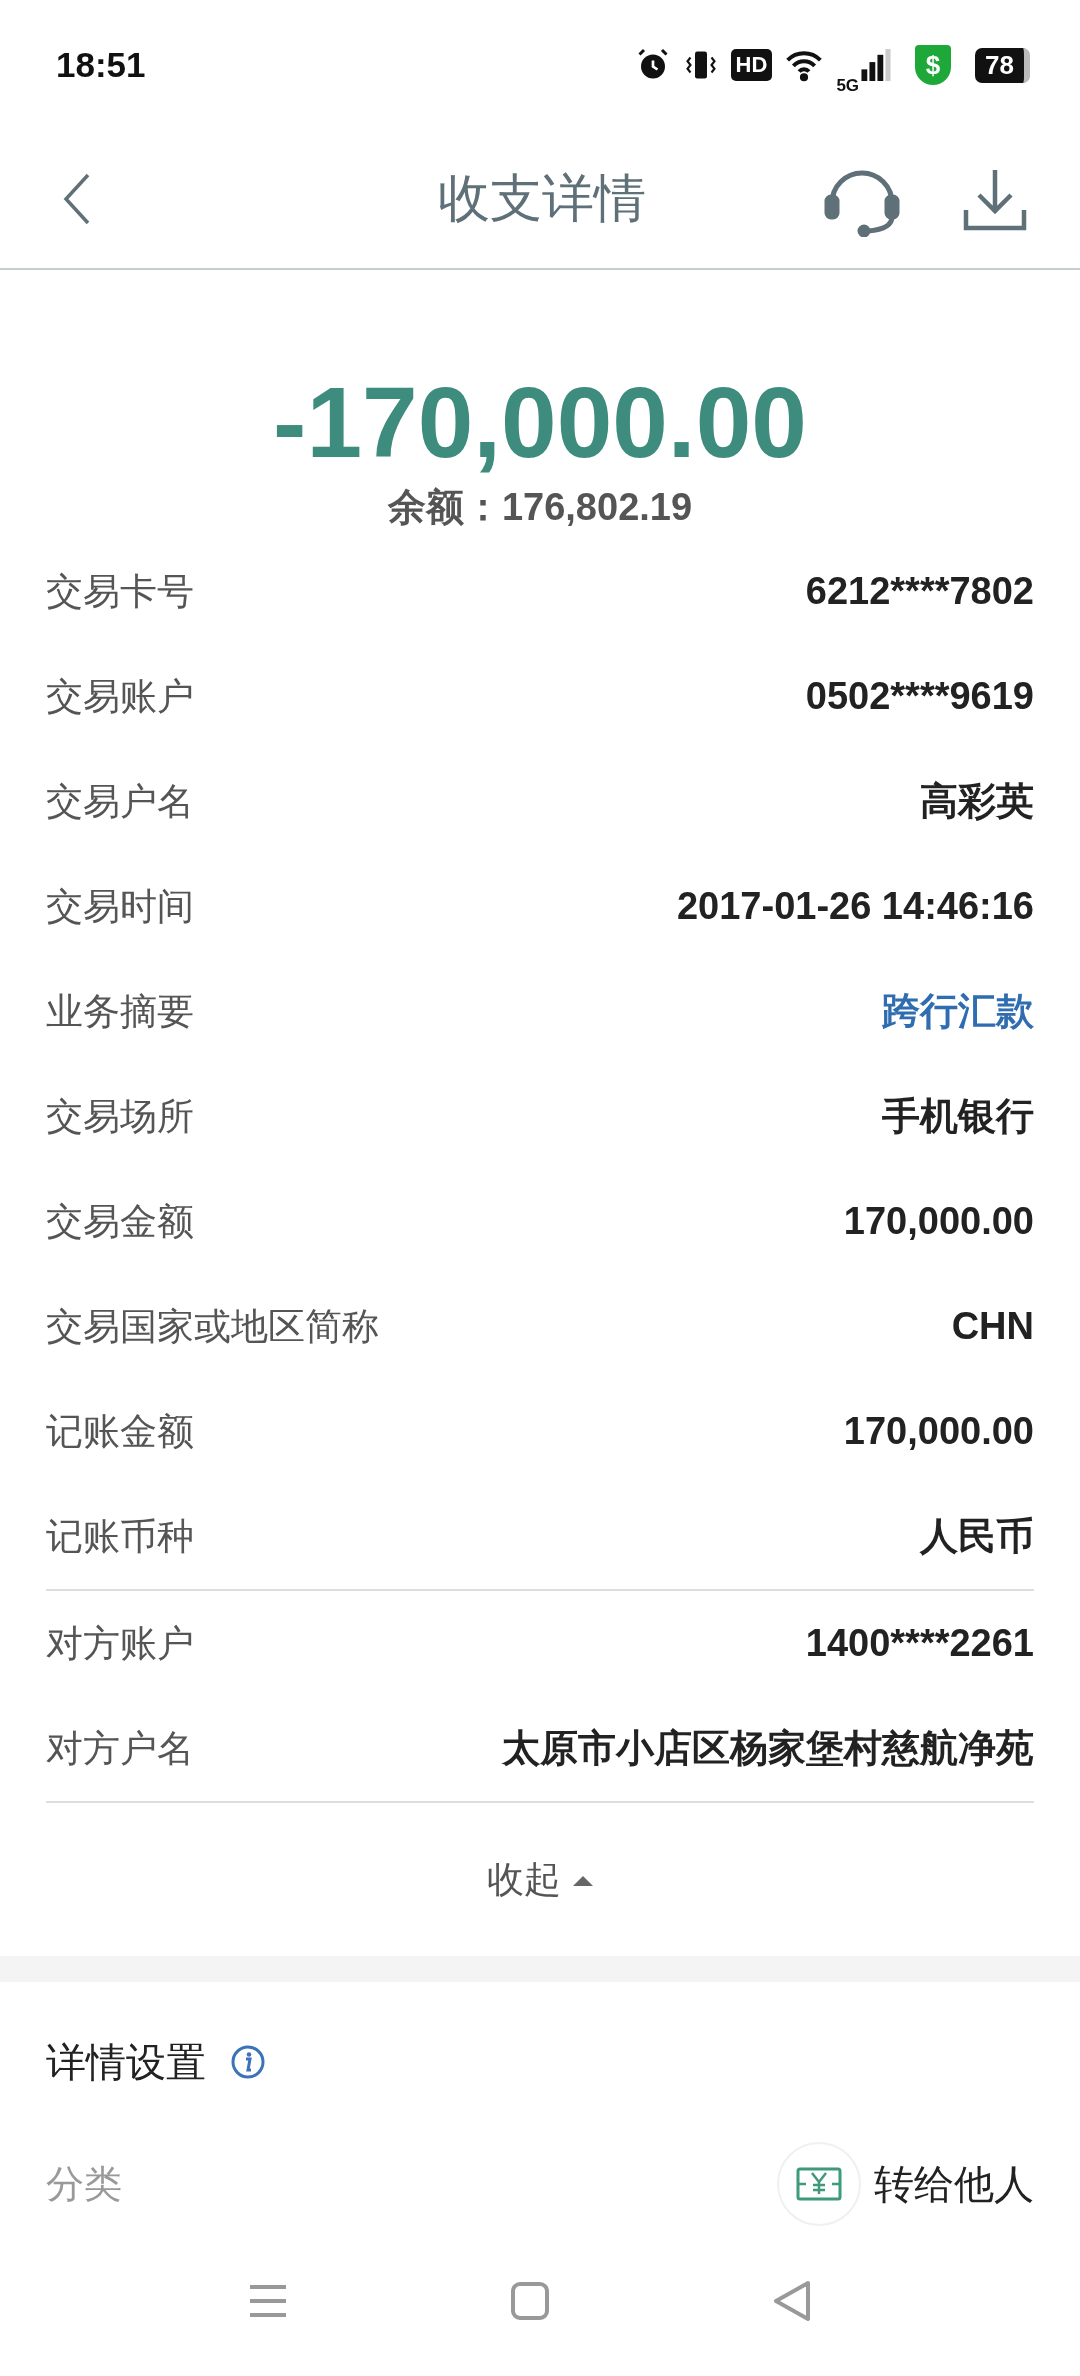  What do you see at coordinates (120, 906) in the screenshot?
I see `field-label: 交易时间` at bounding box center [120, 906].